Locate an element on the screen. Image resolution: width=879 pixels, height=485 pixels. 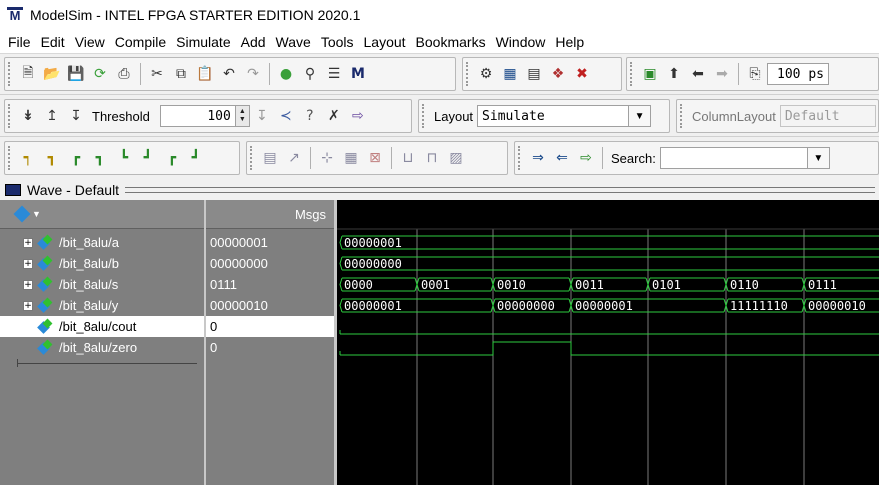
chevron-down-icon: ▼ is located at coordinates (640, 116).